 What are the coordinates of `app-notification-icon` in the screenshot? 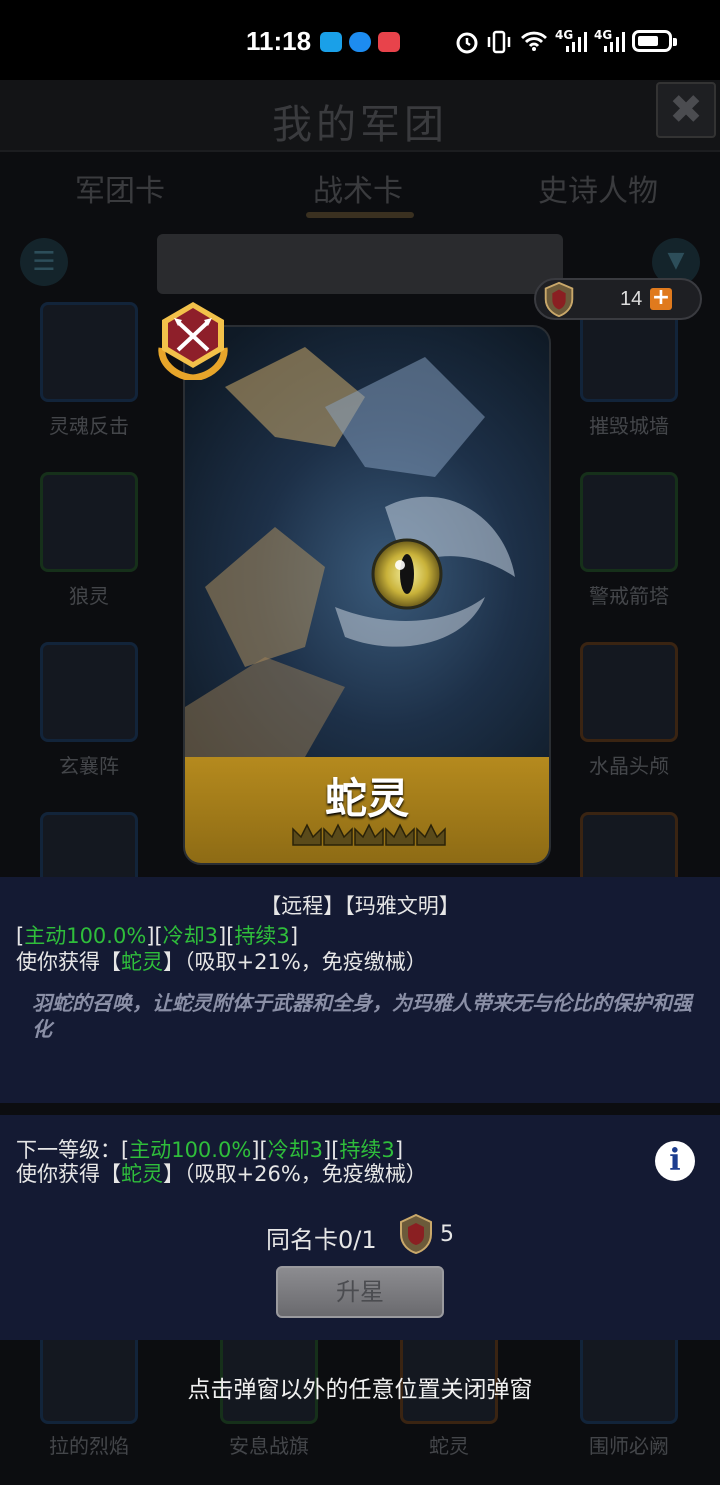 It's located at (360, 42).